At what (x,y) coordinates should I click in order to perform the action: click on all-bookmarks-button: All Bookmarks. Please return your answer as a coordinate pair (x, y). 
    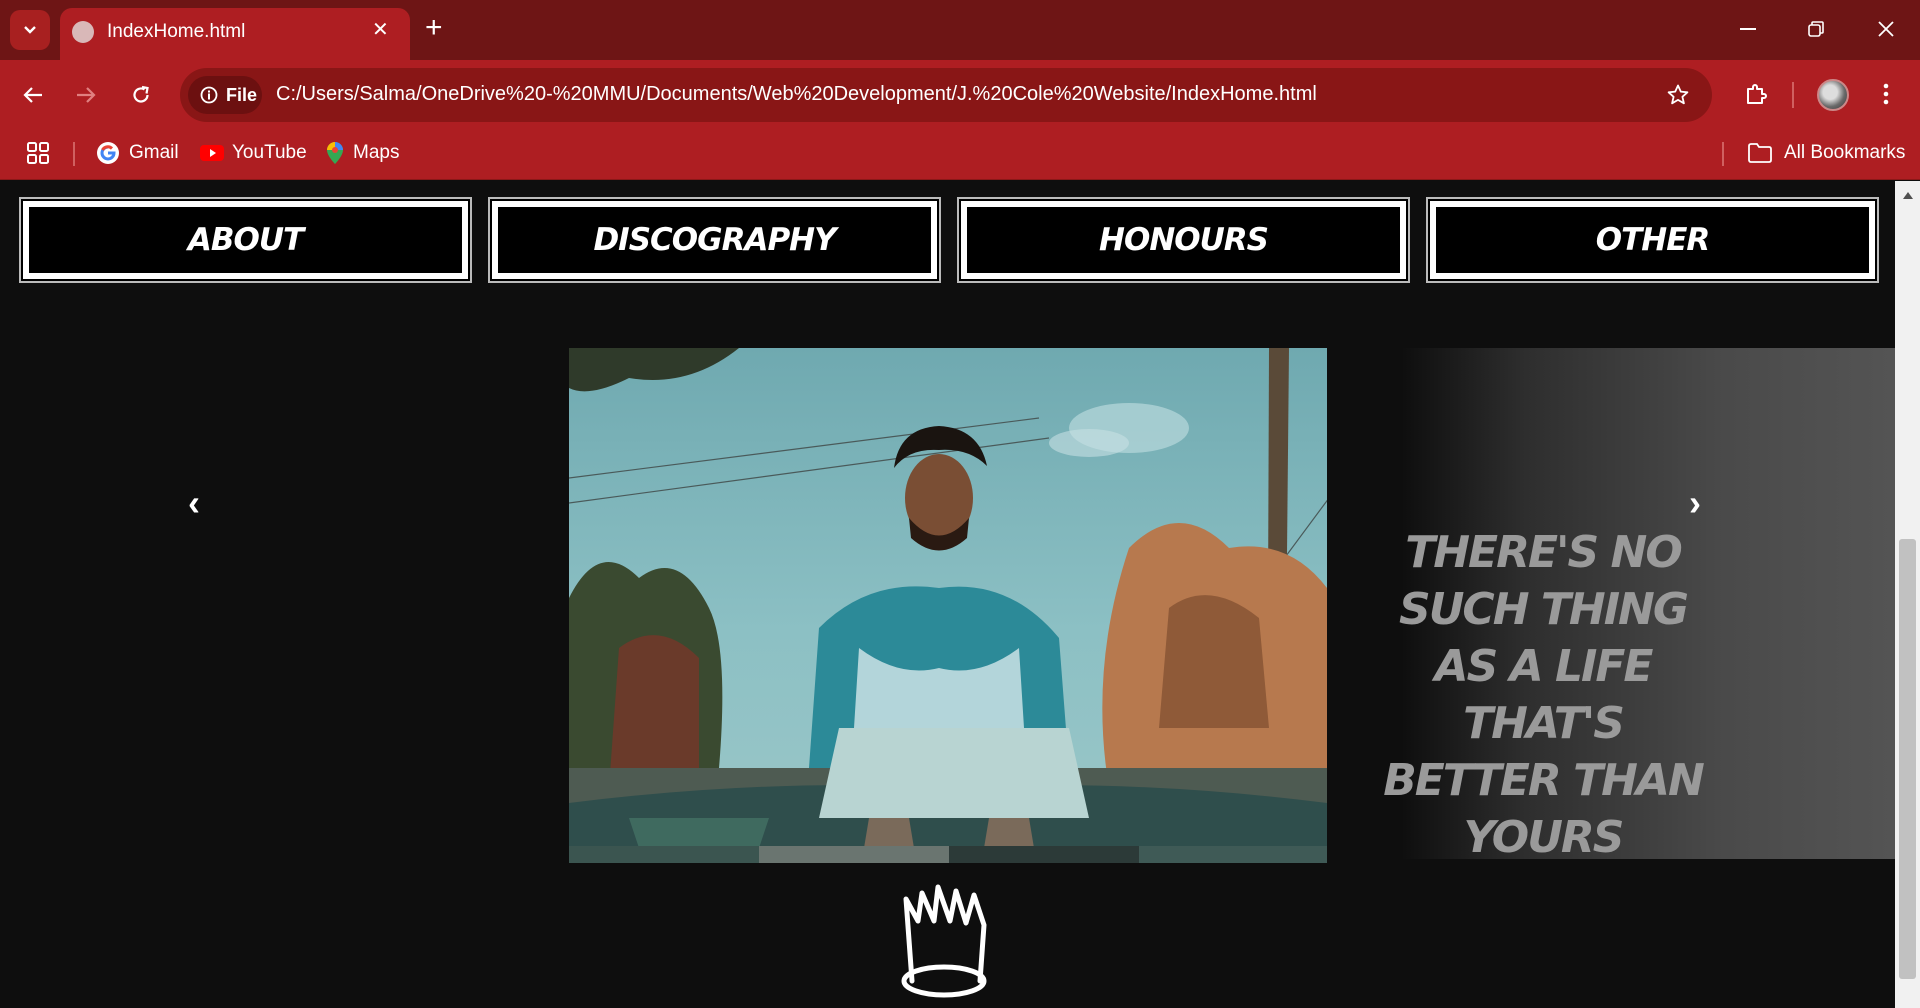
    Looking at the image, I should click on (1826, 153).